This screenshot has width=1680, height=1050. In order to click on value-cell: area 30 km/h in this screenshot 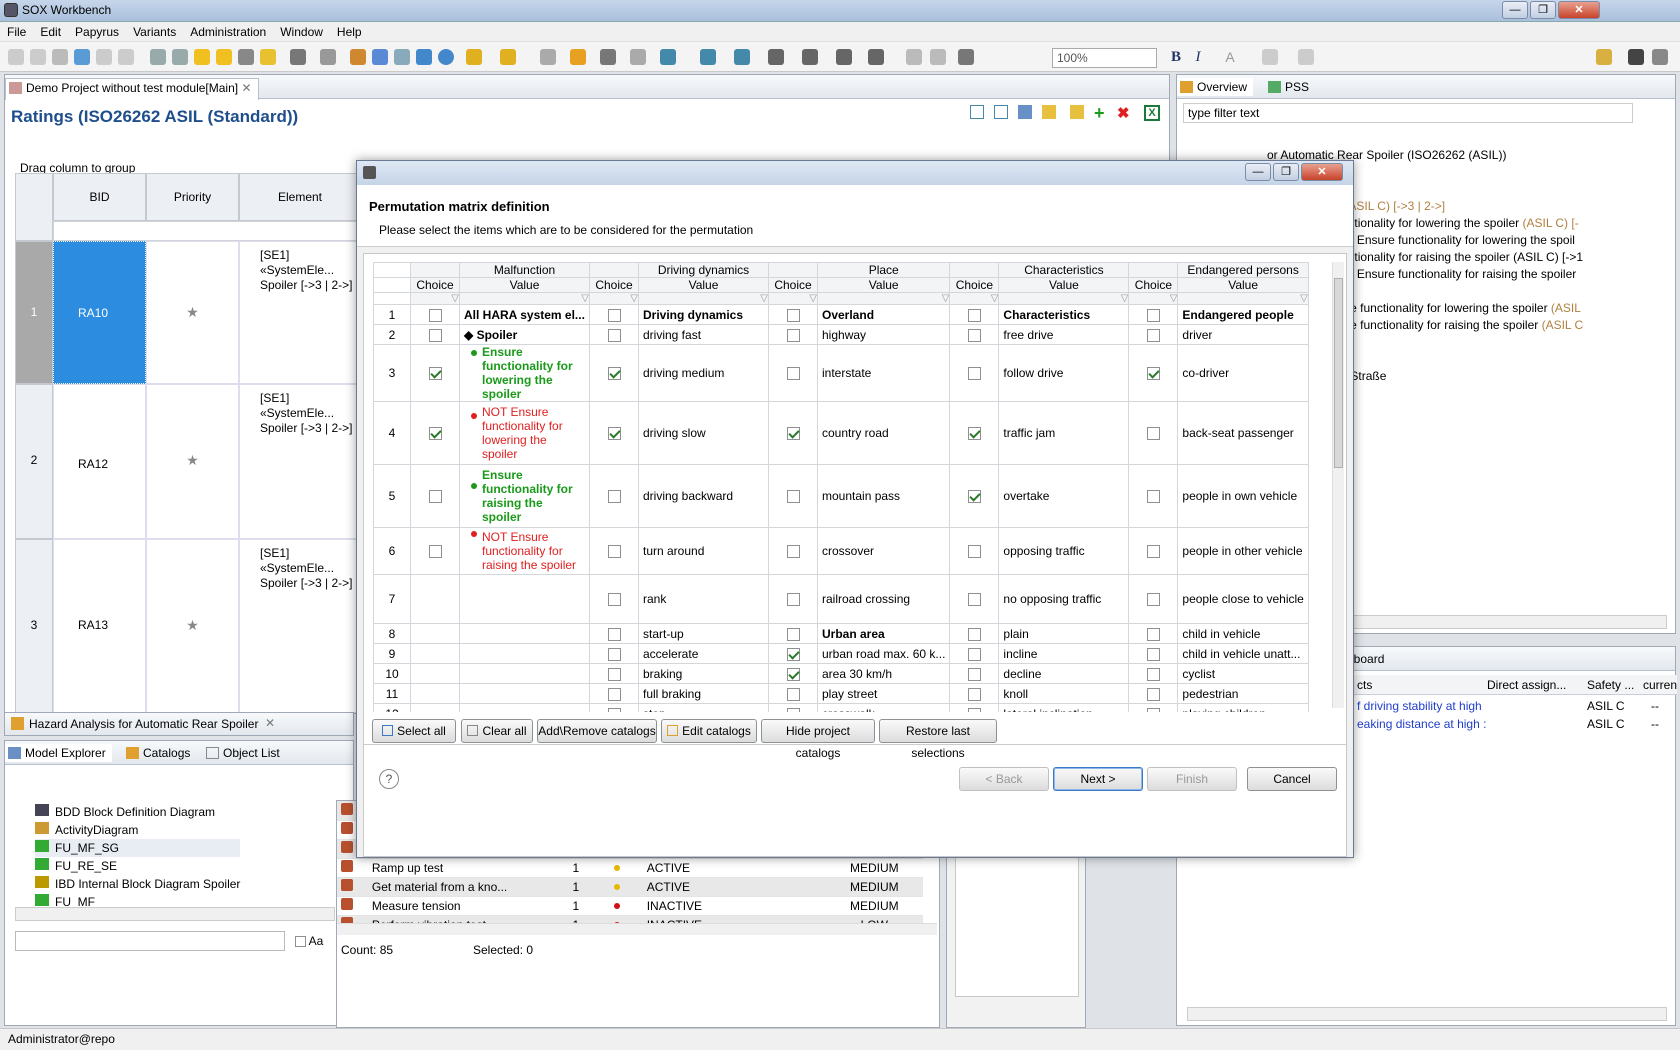, I will do `click(883, 673)`.